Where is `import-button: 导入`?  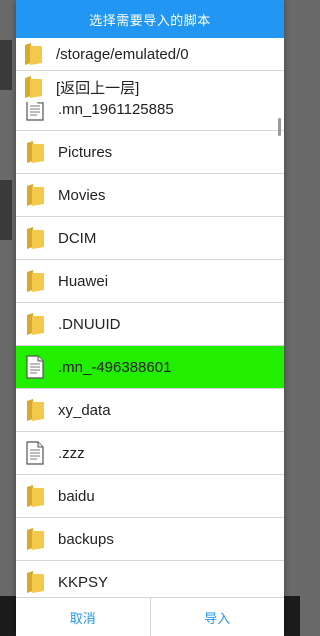
import-button: 导入 is located at coordinates (217, 617).